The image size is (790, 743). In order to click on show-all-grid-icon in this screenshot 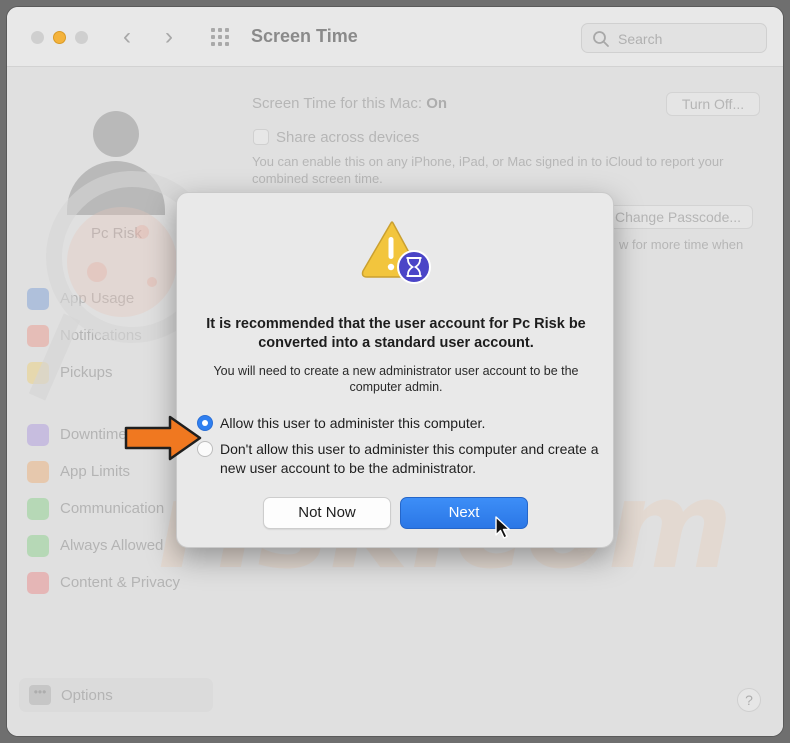, I will do `click(222, 37)`.